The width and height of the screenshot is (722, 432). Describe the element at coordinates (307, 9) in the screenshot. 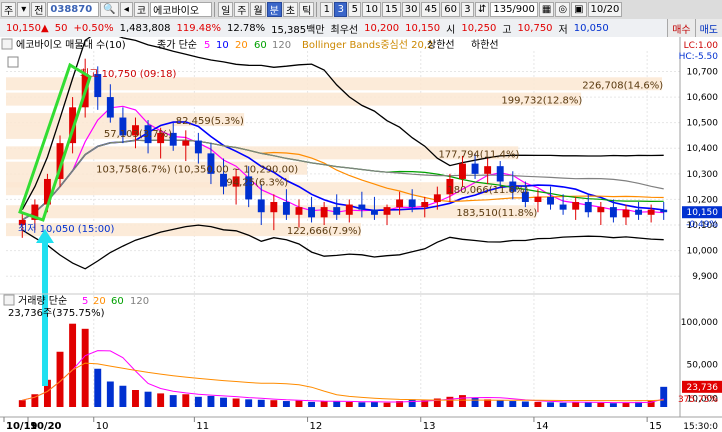

I see `tab-tick: 틱` at that location.